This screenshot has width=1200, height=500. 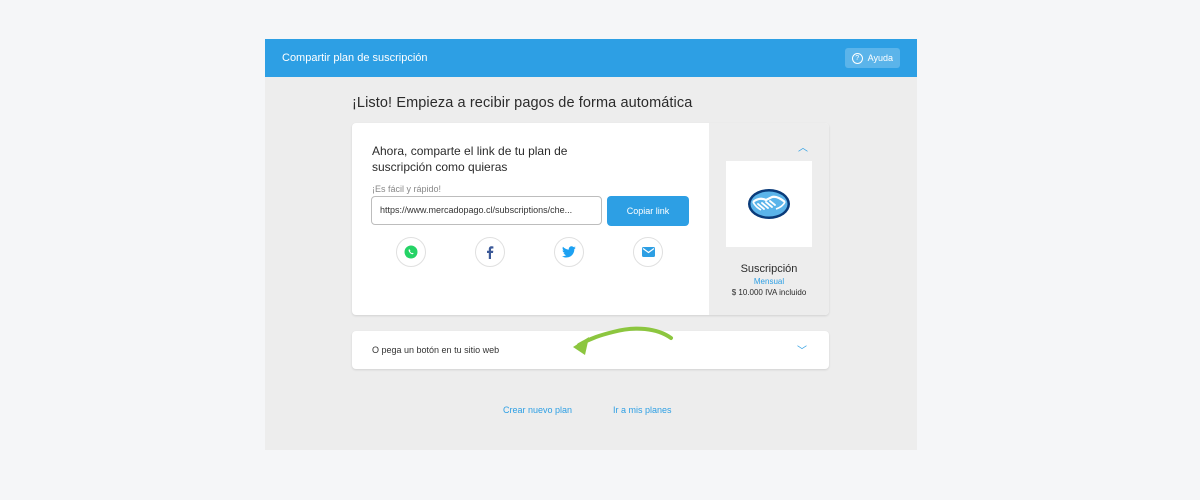 I want to click on handshake-logo-icon, so click(x=769, y=204).